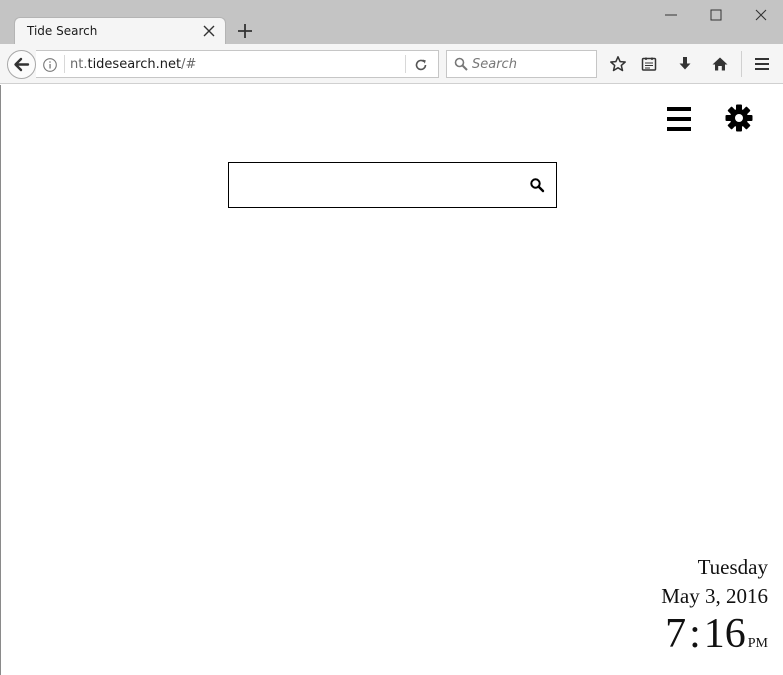  I want to click on page-left-edge, so click(0, 380).